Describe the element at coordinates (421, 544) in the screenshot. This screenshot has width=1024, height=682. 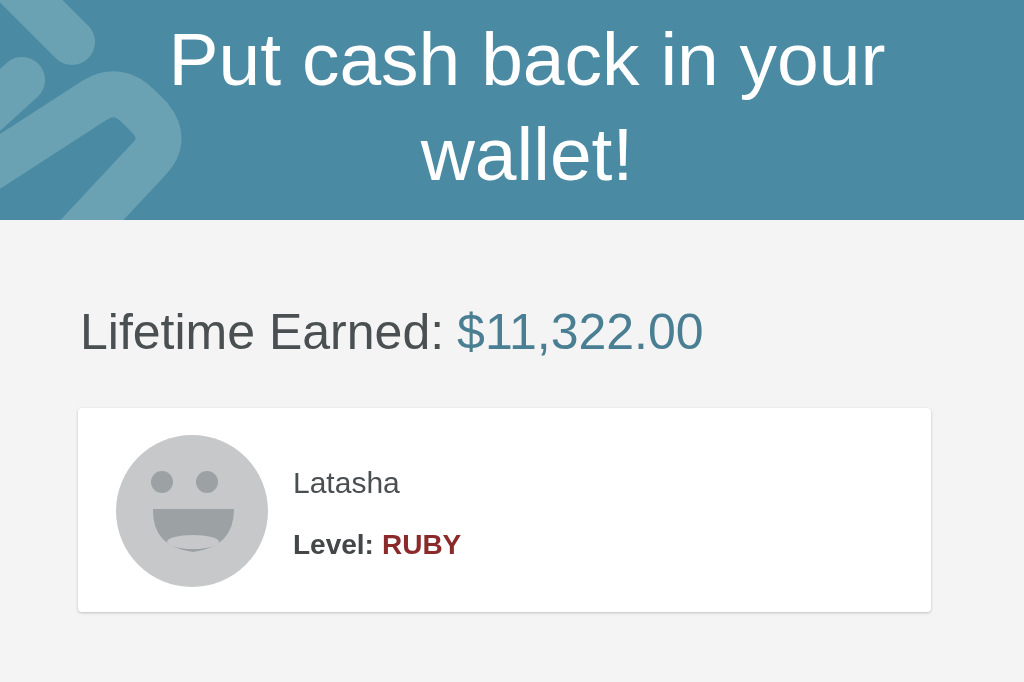
I see `level-value: RUBY` at that location.